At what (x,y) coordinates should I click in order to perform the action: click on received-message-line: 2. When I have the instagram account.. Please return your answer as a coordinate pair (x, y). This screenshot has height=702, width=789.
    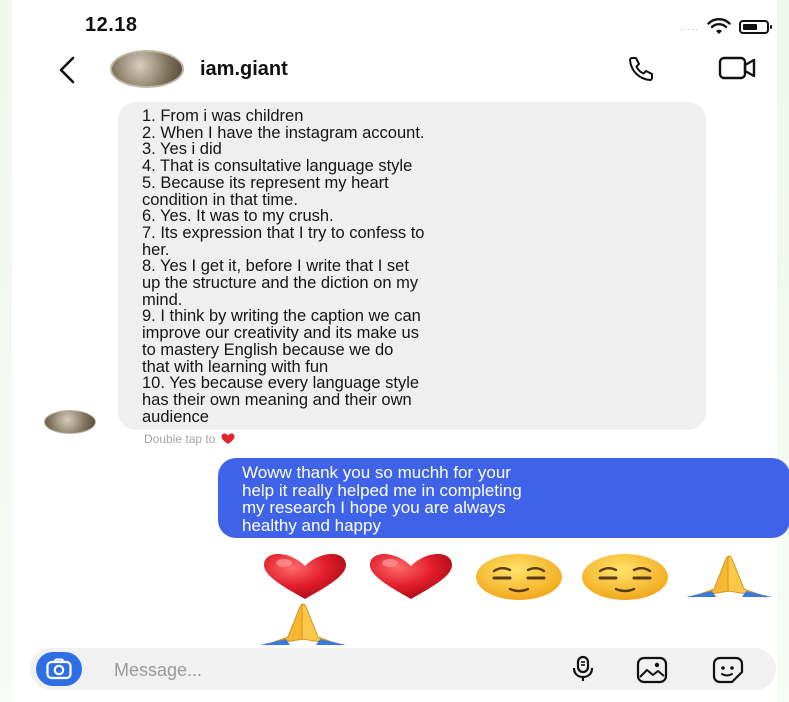
    Looking at the image, I should click on (283, 132).